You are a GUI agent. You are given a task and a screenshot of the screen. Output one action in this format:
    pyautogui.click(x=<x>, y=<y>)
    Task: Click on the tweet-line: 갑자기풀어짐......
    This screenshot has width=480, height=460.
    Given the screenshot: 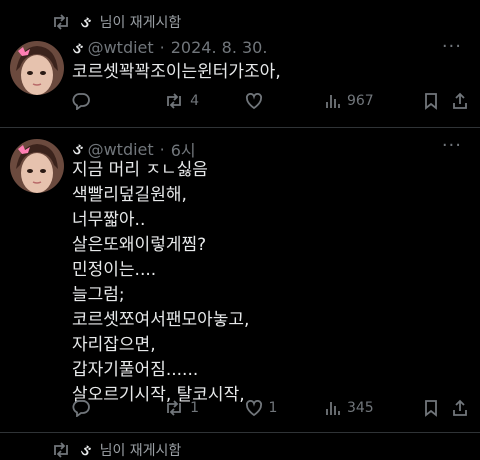 What is the action you would take?
    pyautogui.click(x=135, y=370)
    